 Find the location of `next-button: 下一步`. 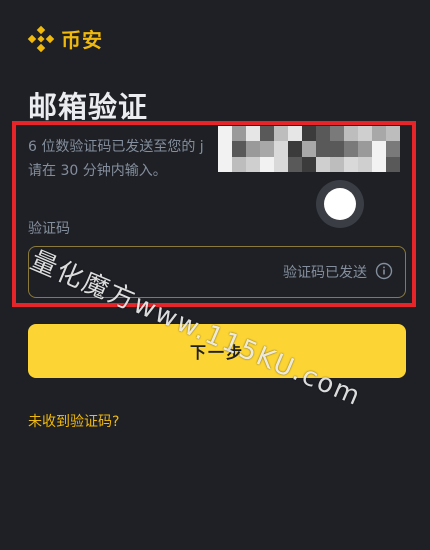

next-button: 下一步 is located at coordinates (217, 351).